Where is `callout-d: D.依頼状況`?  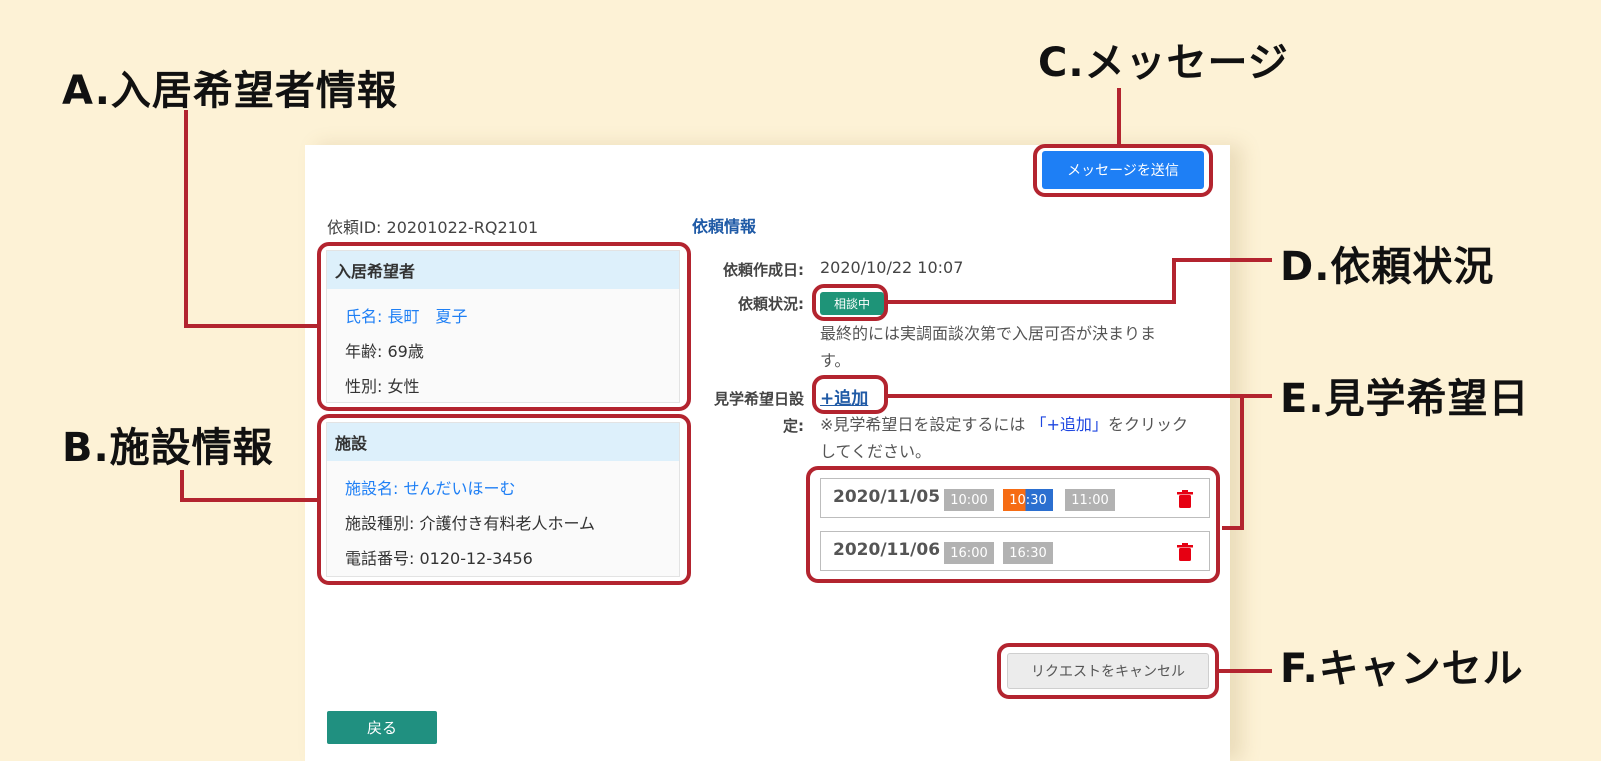 callout-d: D.依頼状況 is located at coordinates (1387, 267).